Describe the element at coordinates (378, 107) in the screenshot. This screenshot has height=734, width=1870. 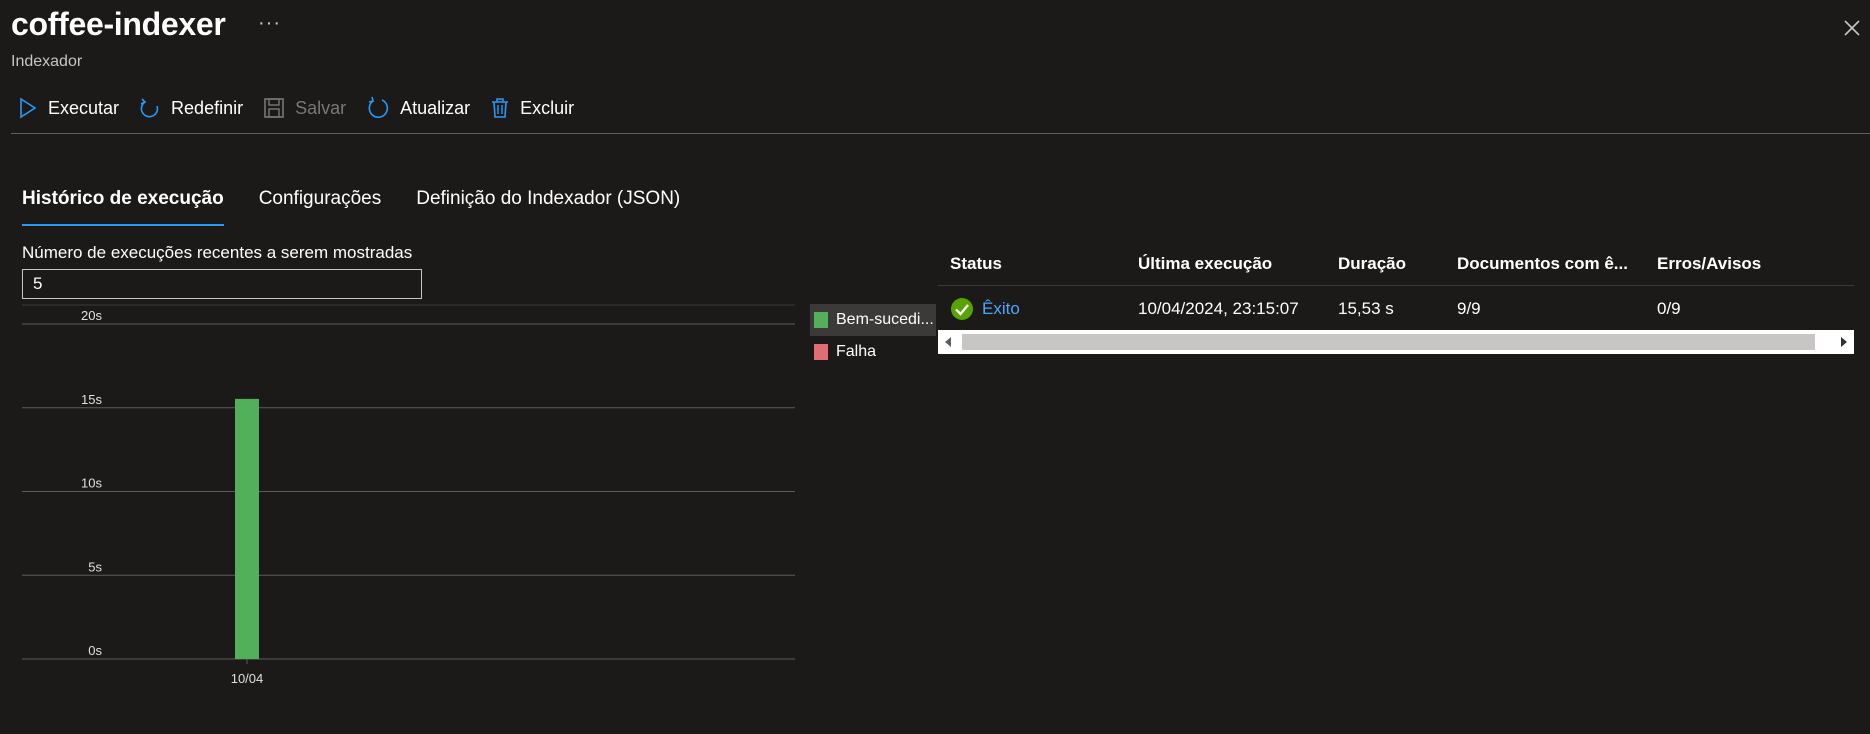
I see `refresh-icon` at that location.